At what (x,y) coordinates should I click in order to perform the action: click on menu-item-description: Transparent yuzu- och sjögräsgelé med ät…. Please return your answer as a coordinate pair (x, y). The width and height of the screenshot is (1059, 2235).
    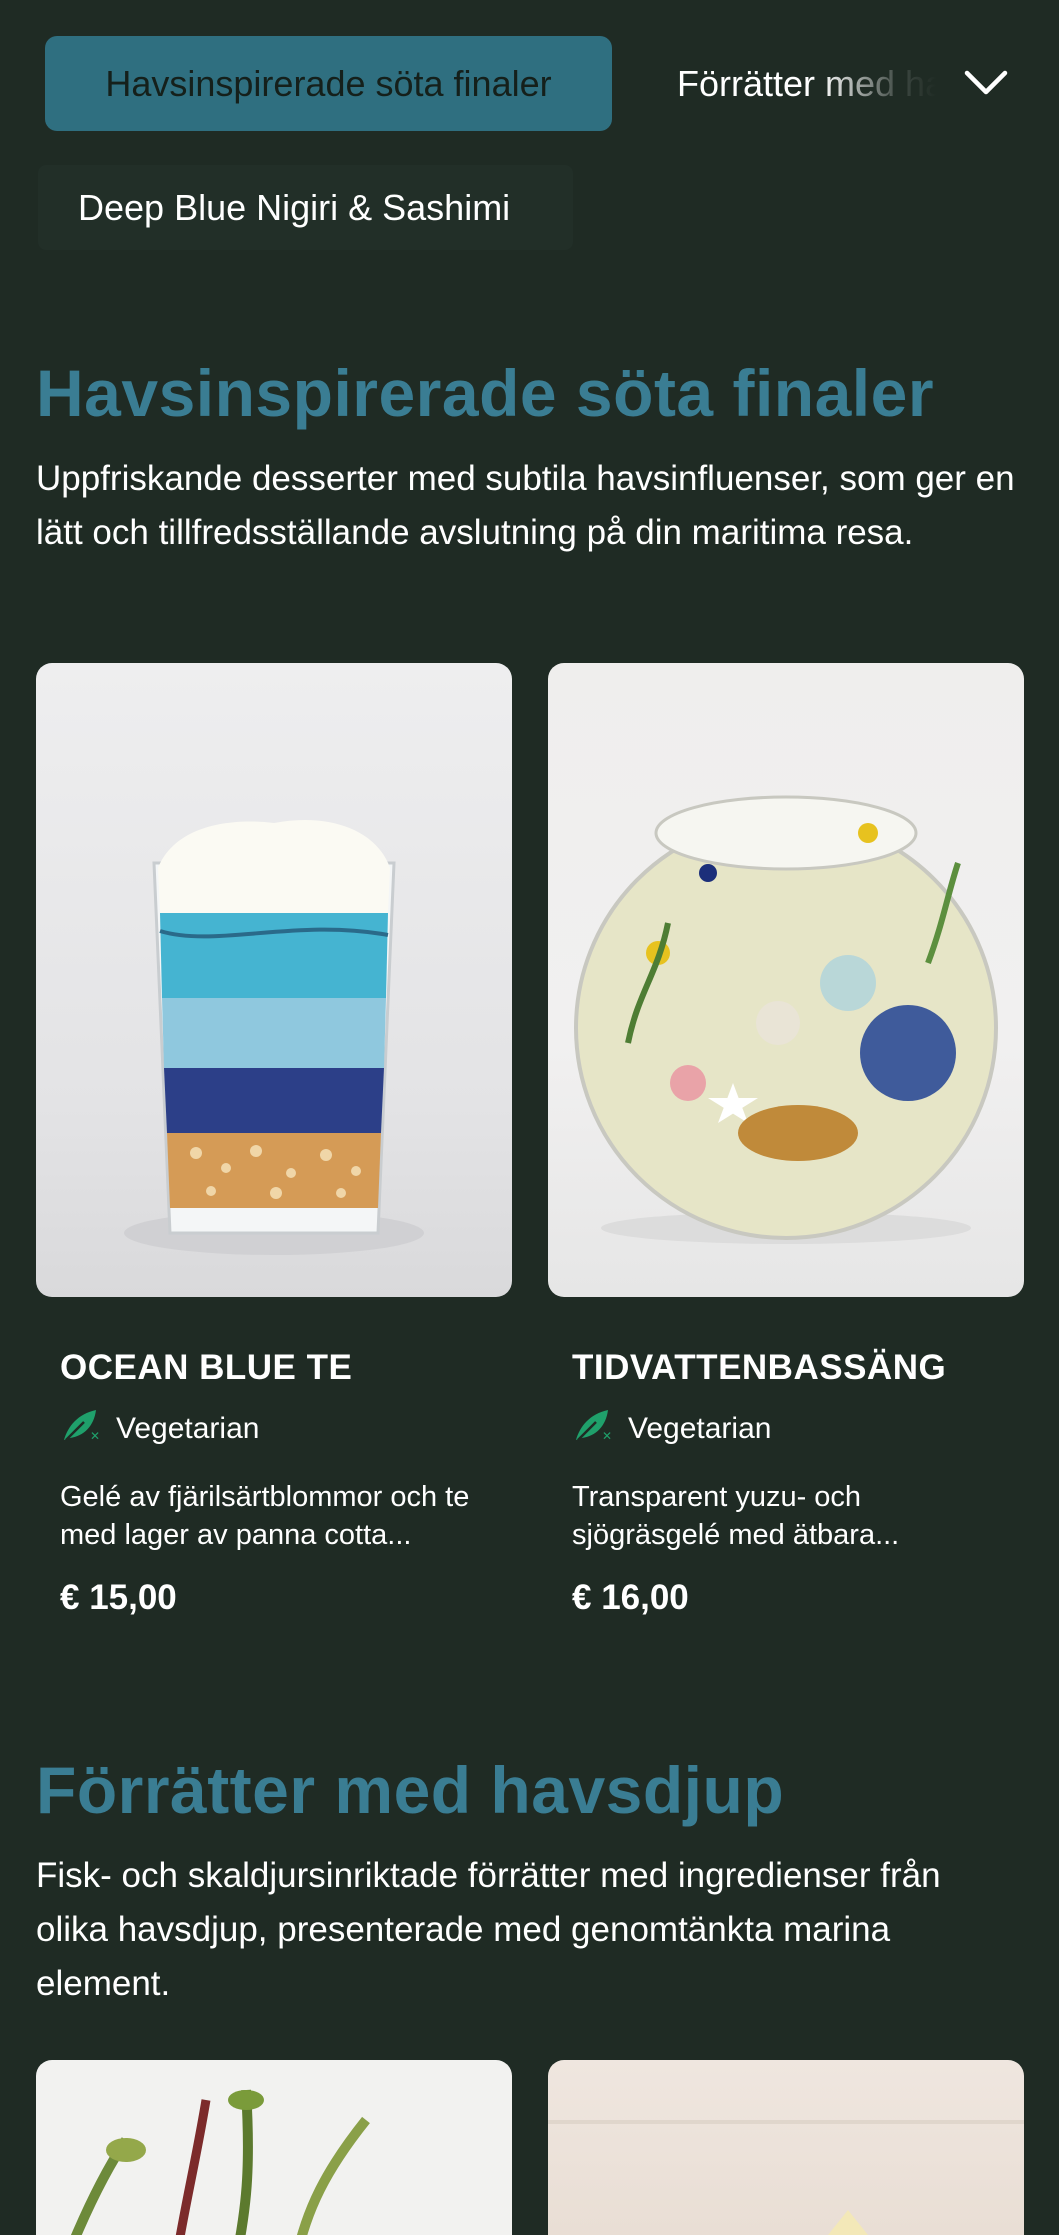
    Looking at the image, I should click on (736, 1516).